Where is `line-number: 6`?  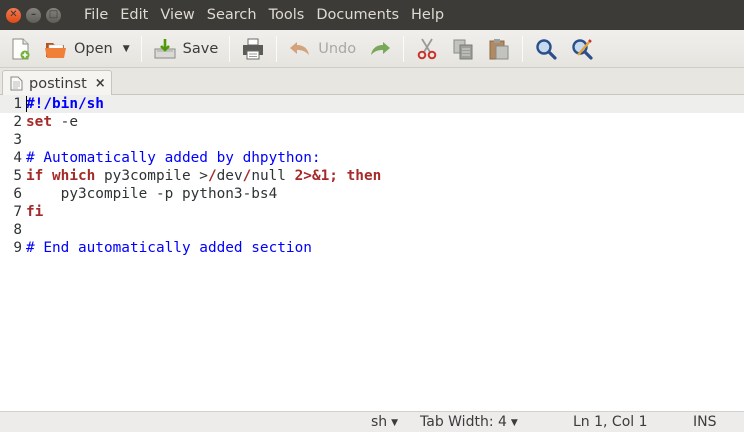
line-number: 6 is located at coordinates (17, 194).